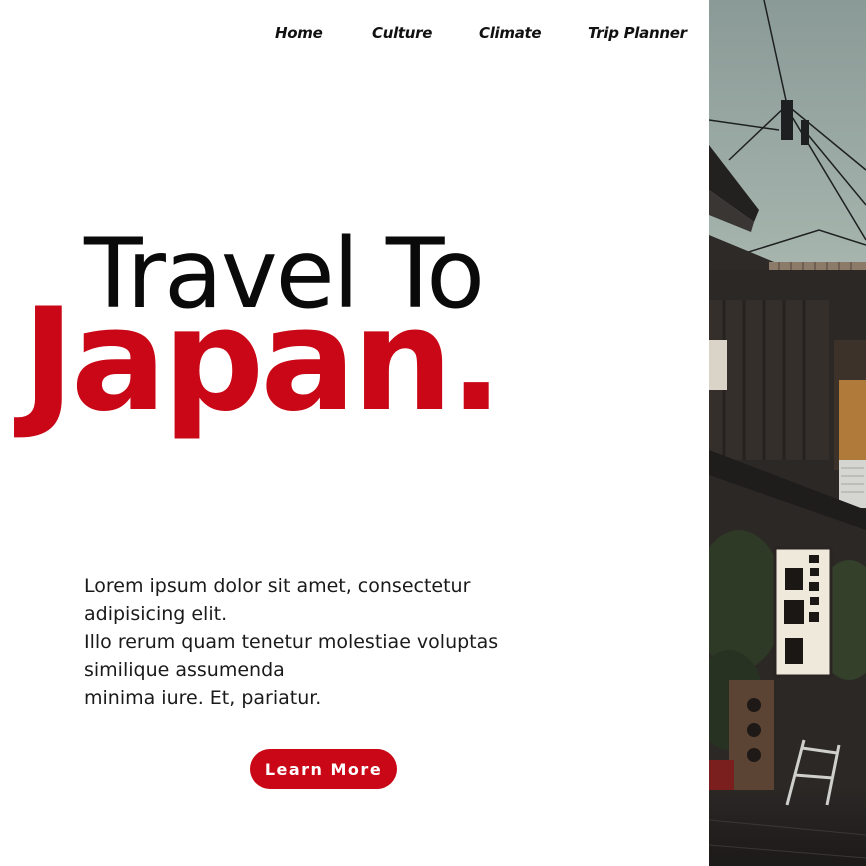 The image size is (866, 866). I want to click on nav-link-culture: Culture, so click(402, 33).